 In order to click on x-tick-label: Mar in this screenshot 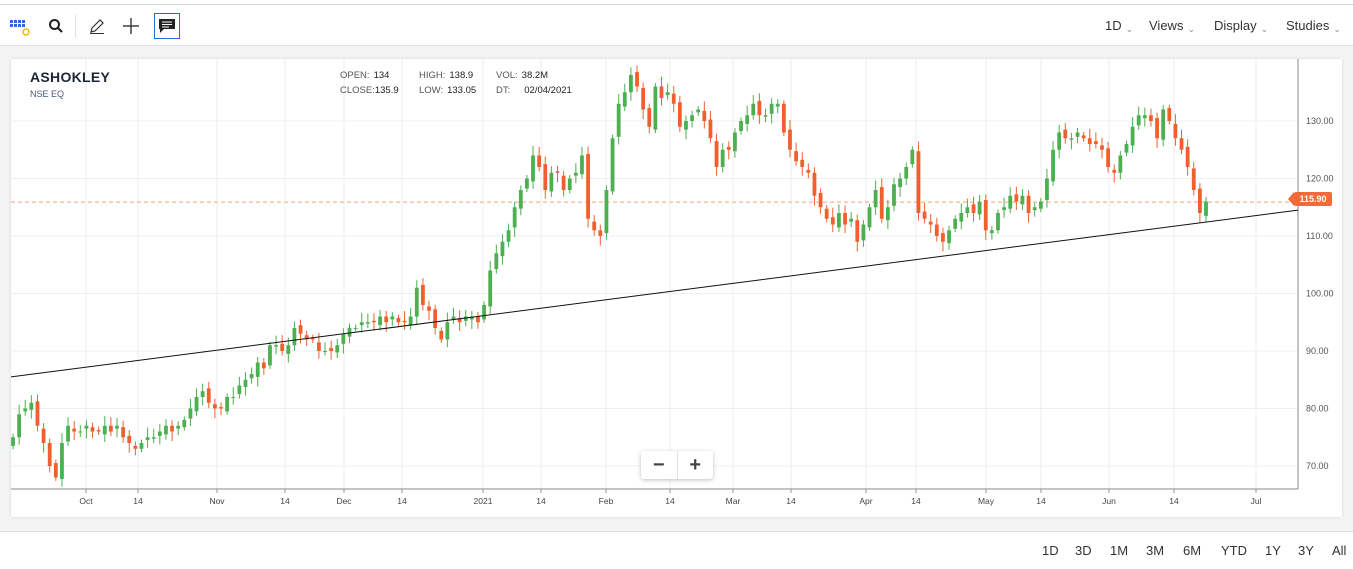, I will do `click(733, 501)`.